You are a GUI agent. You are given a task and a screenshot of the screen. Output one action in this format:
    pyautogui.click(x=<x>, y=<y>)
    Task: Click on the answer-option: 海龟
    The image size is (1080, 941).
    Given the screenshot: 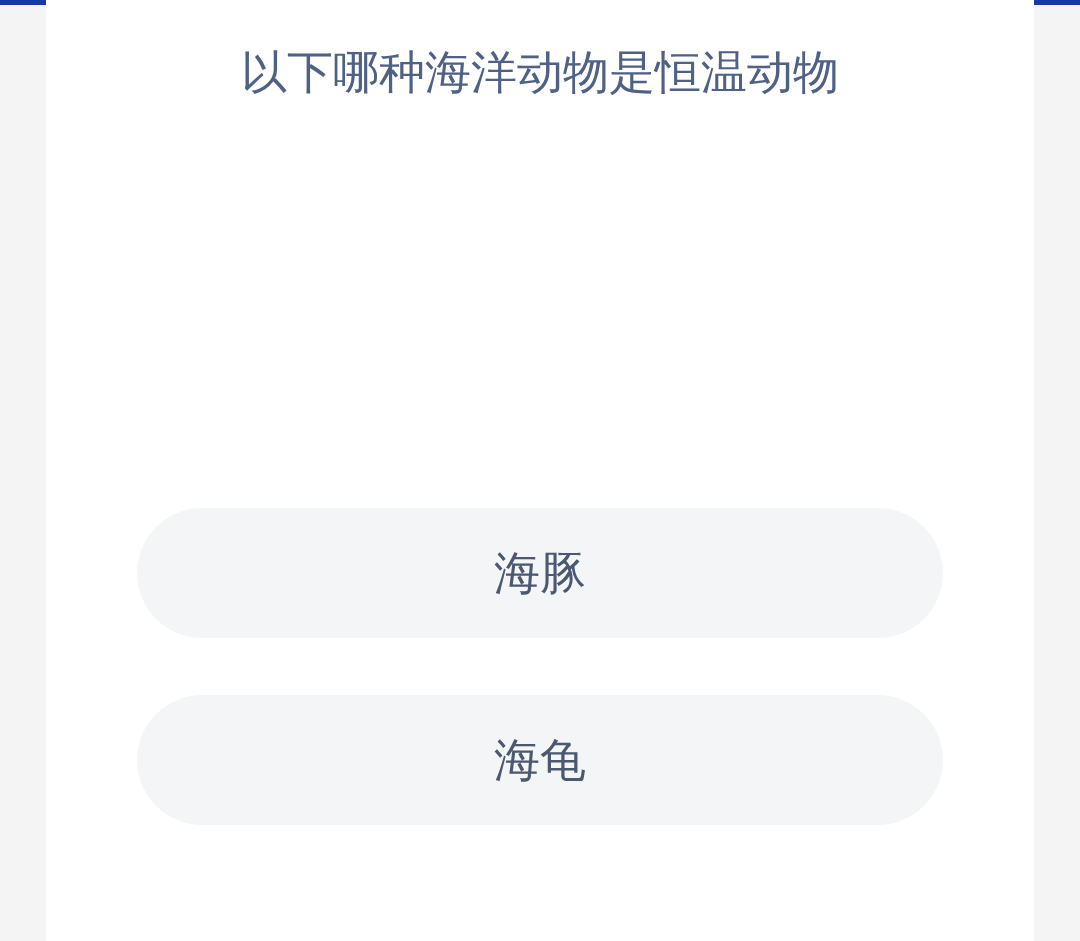 What is the action you would take?
    pyautogui.click(x=540, y=760)
    